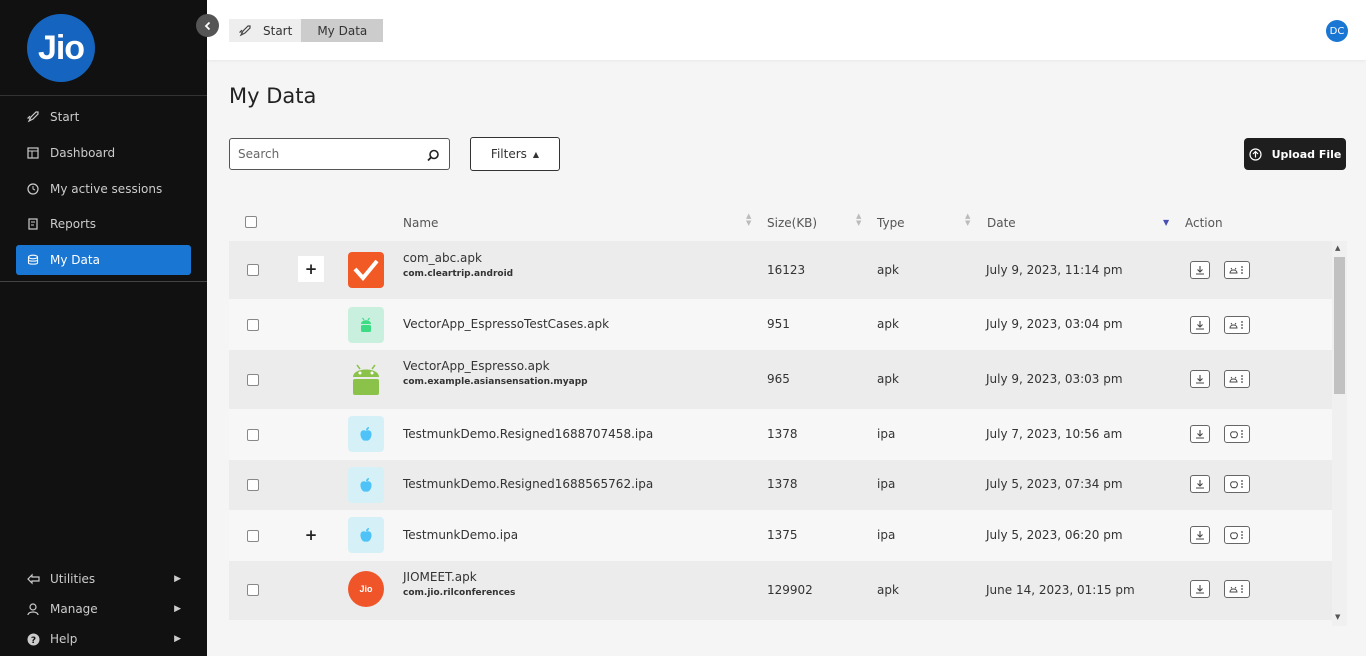 The image size is (1366, 656). What do you see at coordinates (33, 117) in the screenshot?
I see `rocket-icon` at bounding box center [33, 117].